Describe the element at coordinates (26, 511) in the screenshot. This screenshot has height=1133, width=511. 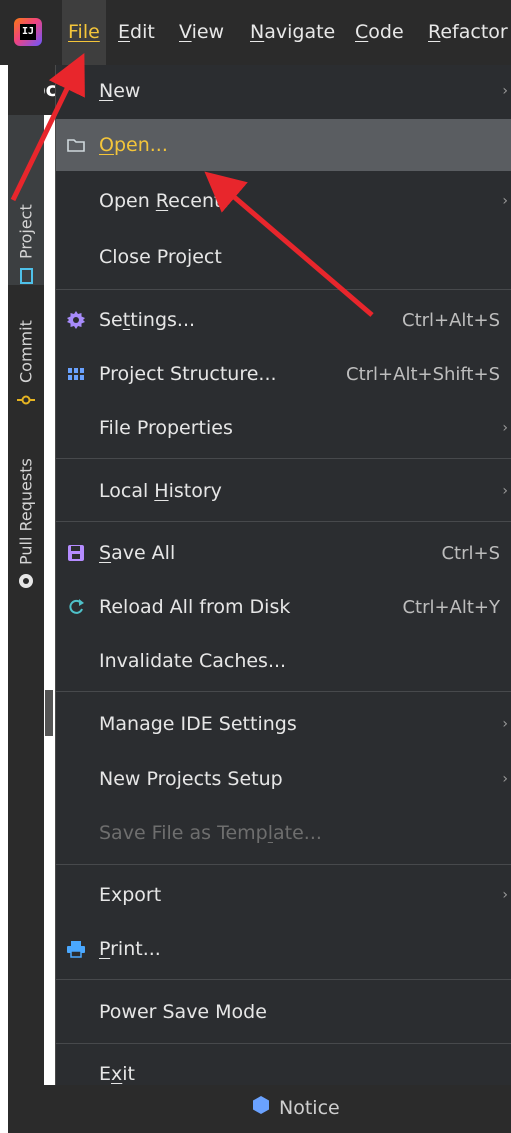
I see `tab-pull-requests-label: Pull Requests` at that location.